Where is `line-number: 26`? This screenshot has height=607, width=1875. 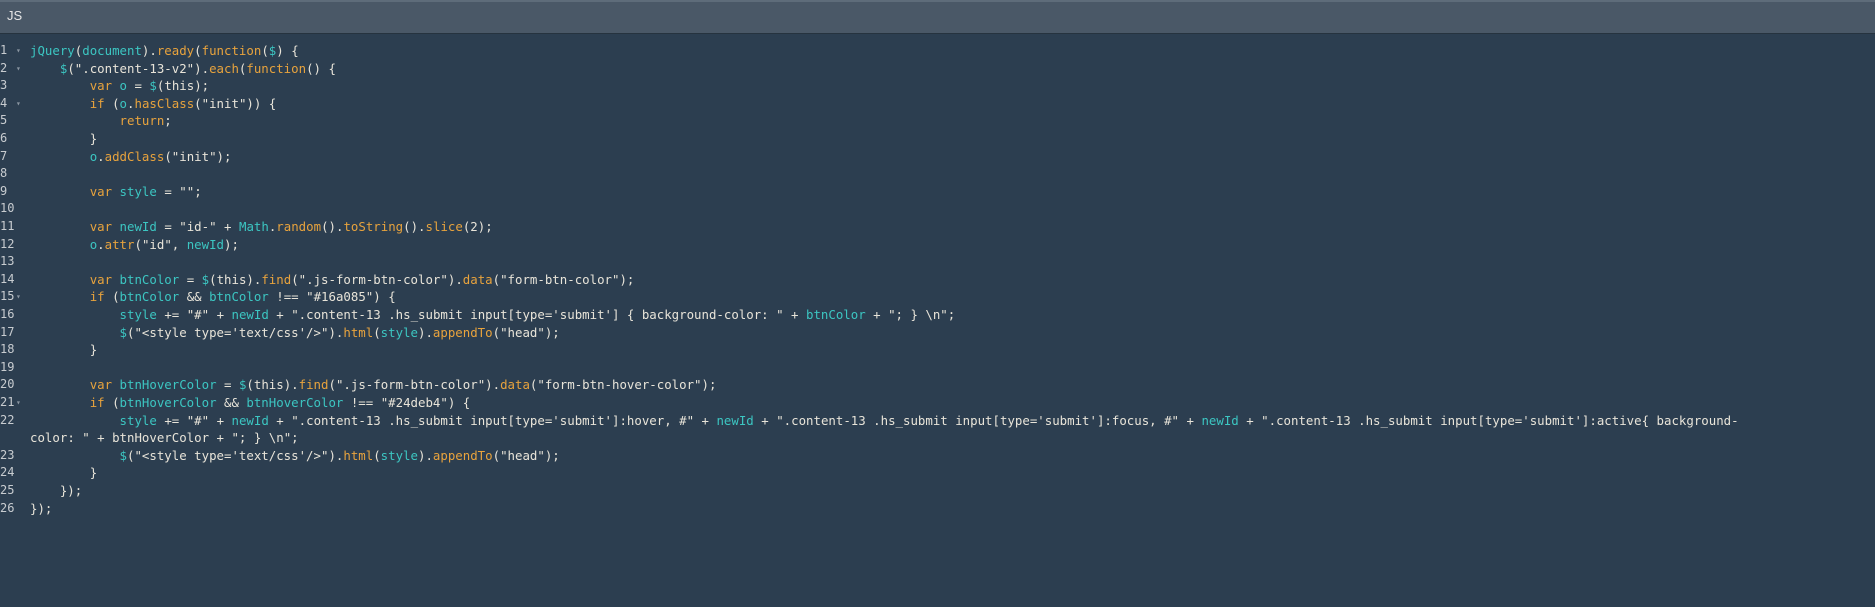 line-number: 26 is located at coordinates (7, 507).